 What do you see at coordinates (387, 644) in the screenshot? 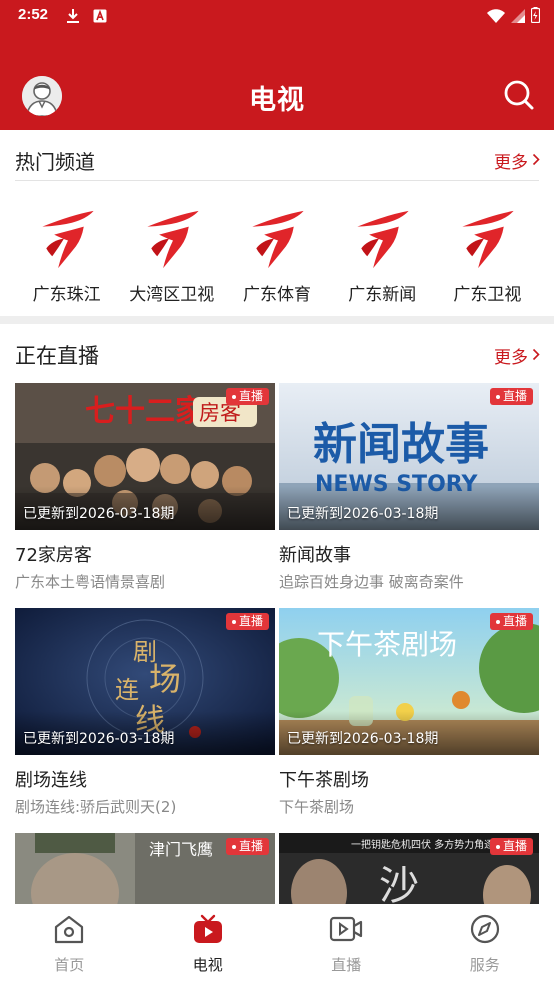
I see `svg-text: 下午茶剧场` at bounding box center [387, 644].